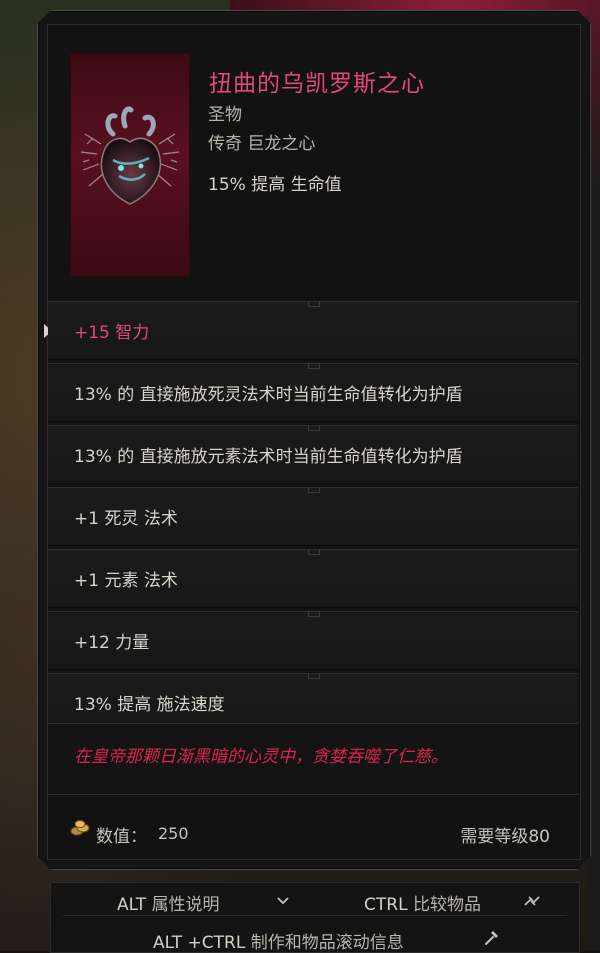 Image resolution: width=600 pixels, height=953 pixels. I want to click on affix-text: +1 死灵 法术, so click(126, 519).